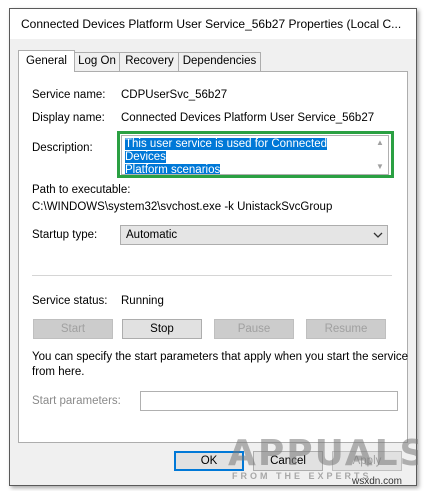 This screenshot has width=427, height=491. I want to click on path-label: Path to executable:, so click(81, 190).